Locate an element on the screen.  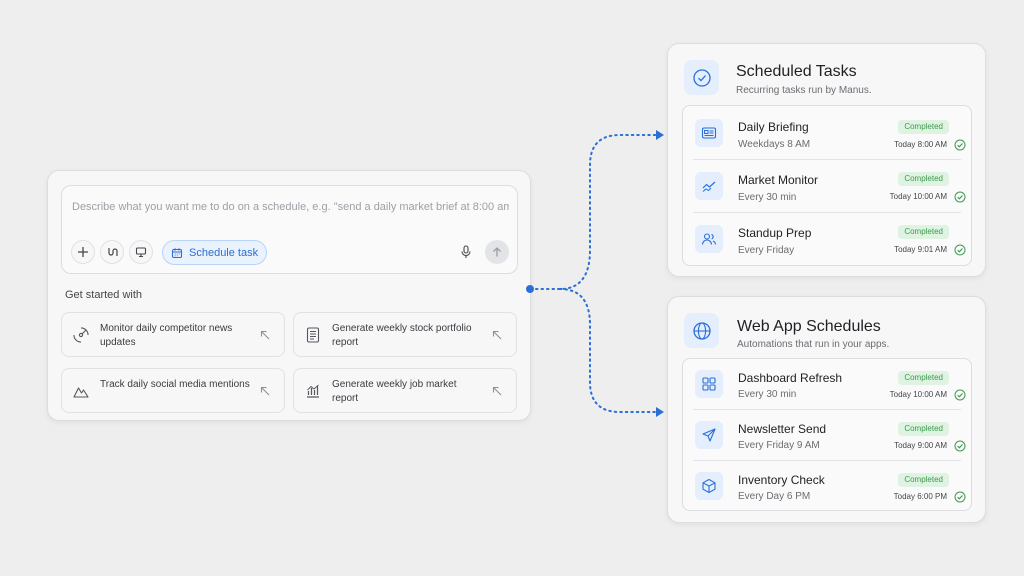
last-run-time: Today 9:00 AM is located at coordinates (920, 445).